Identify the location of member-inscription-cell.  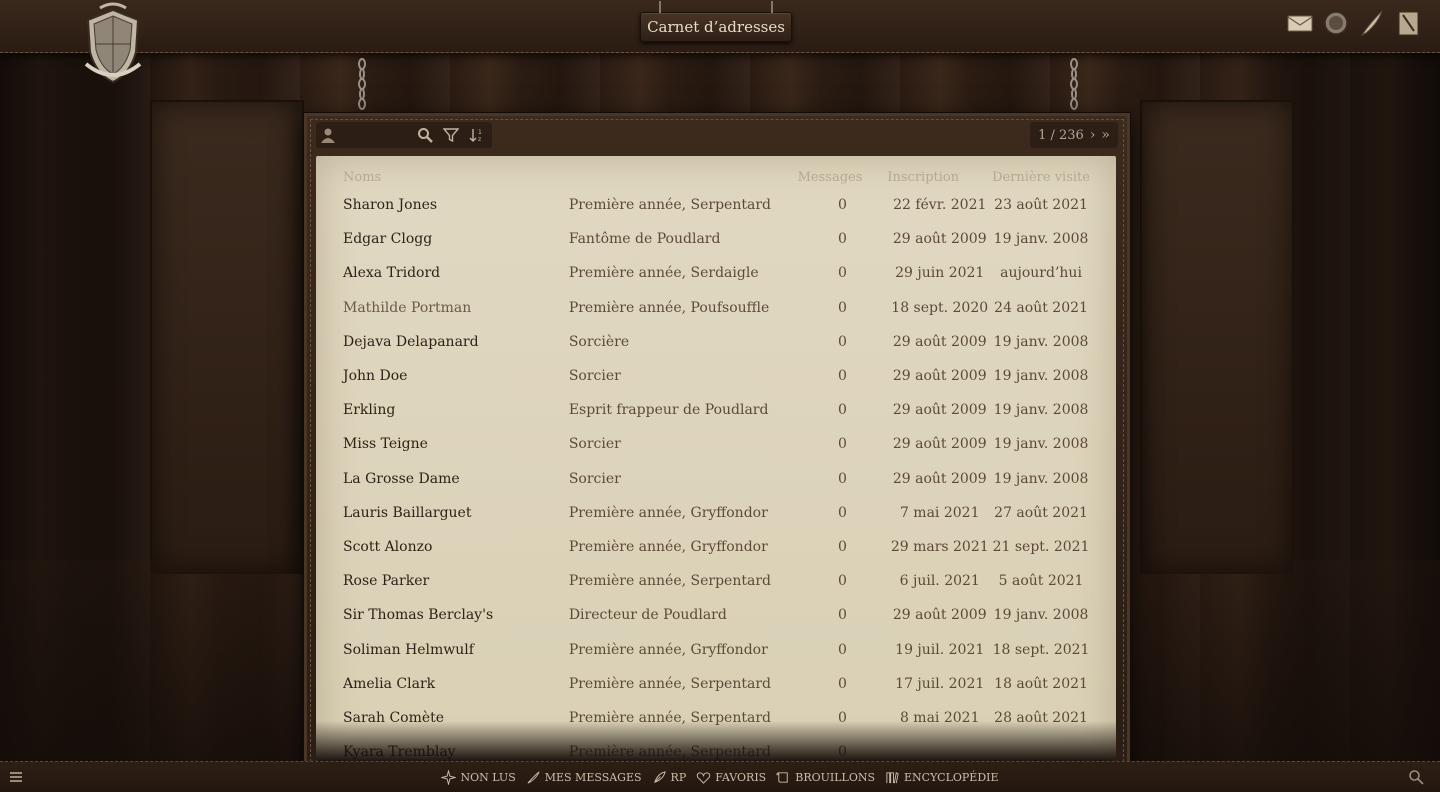
(939, 748).